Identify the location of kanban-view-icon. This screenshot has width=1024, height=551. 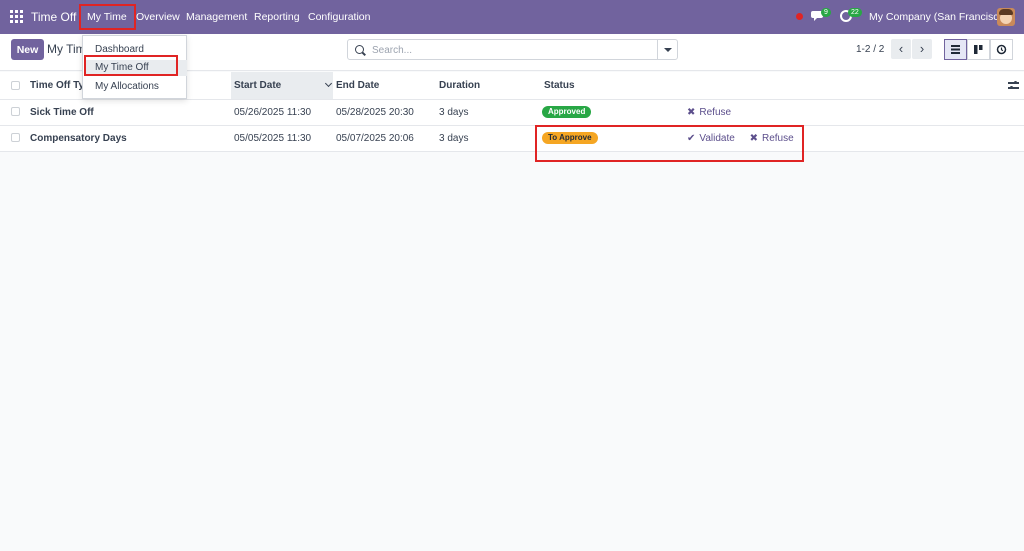
(978, 49).